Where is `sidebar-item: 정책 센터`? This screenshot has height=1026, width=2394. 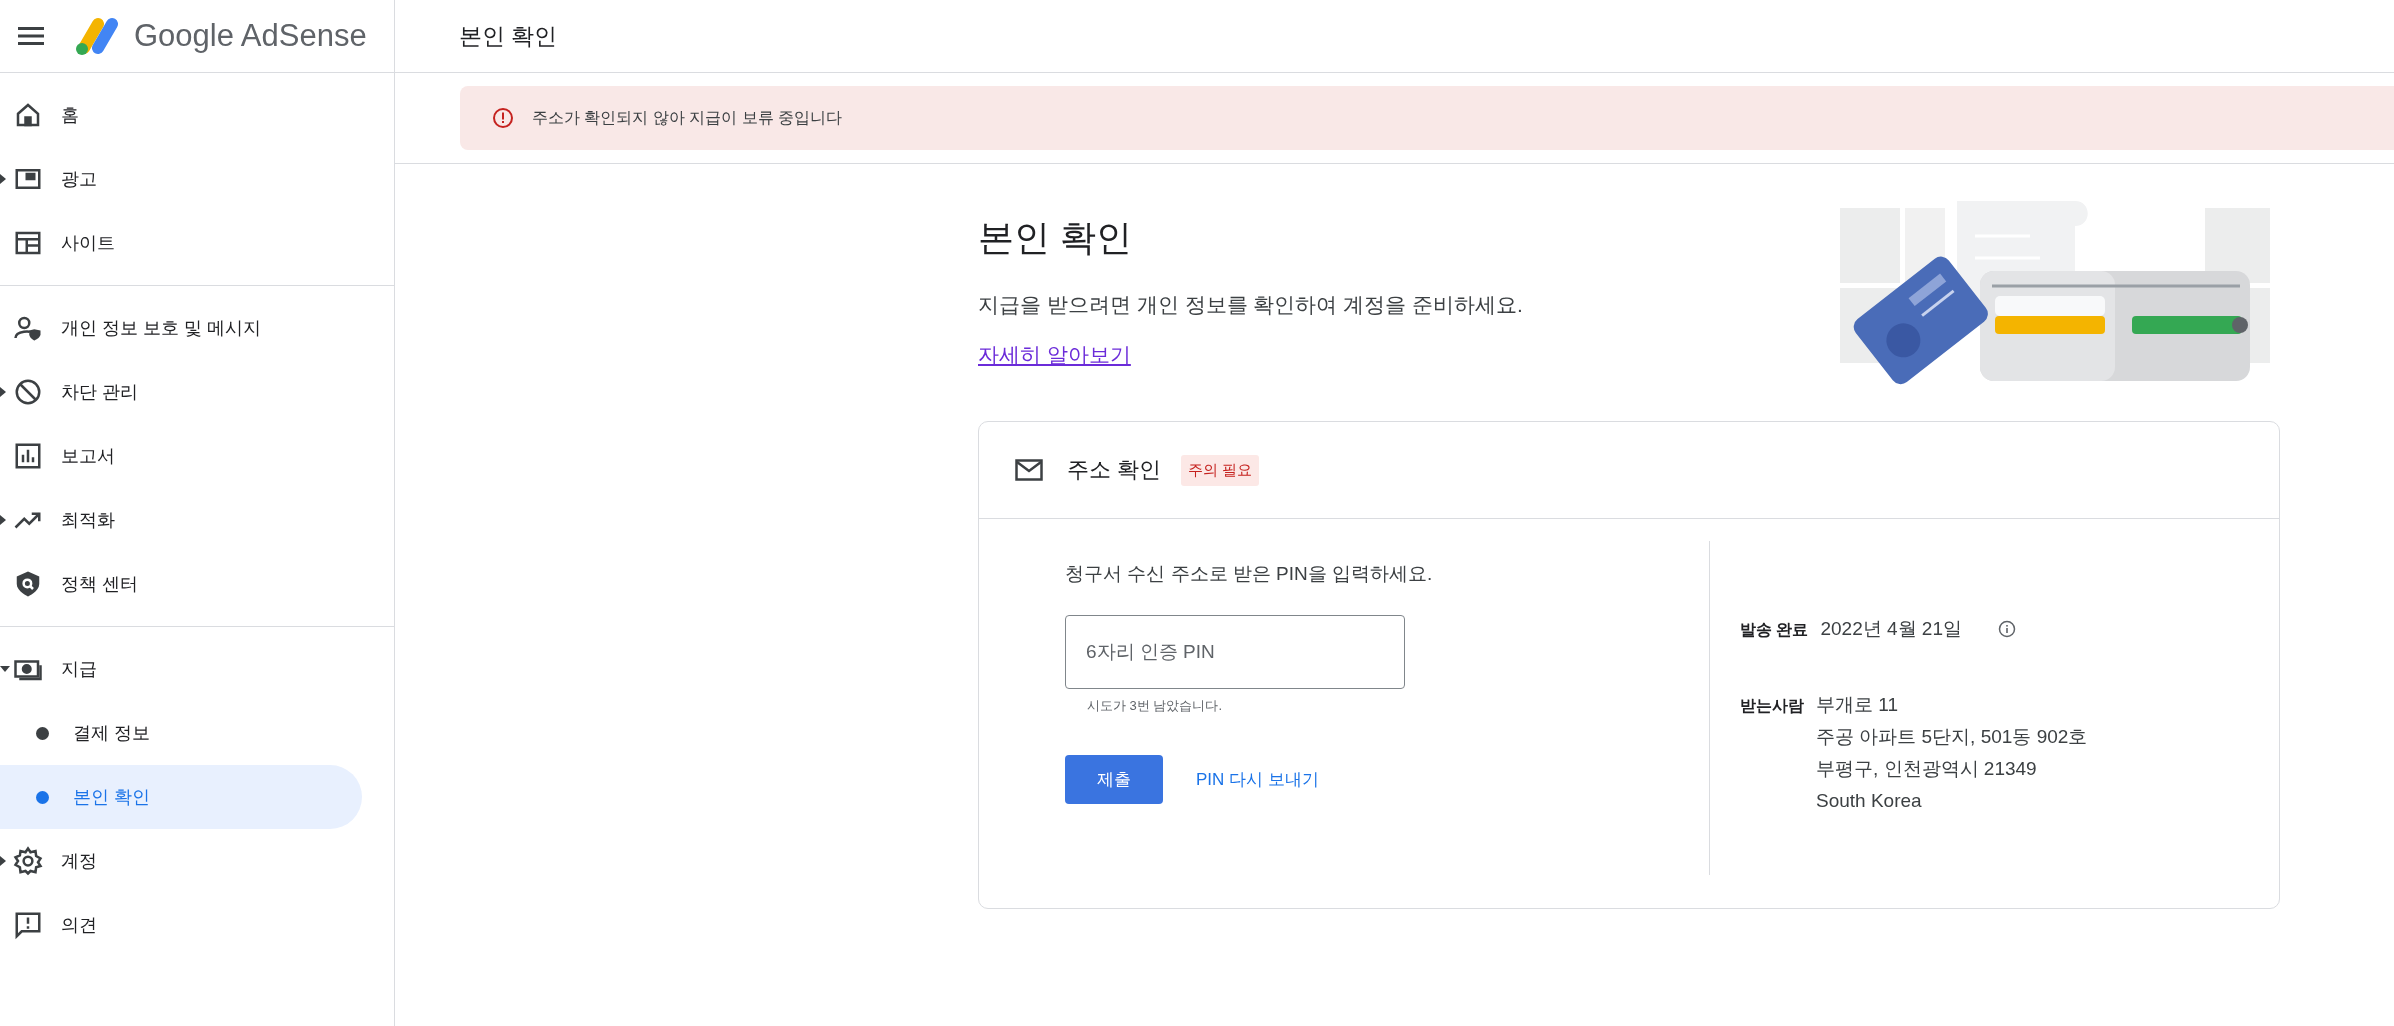 sidebar-item: 정책 센터 is located at coordinates (181, 584).